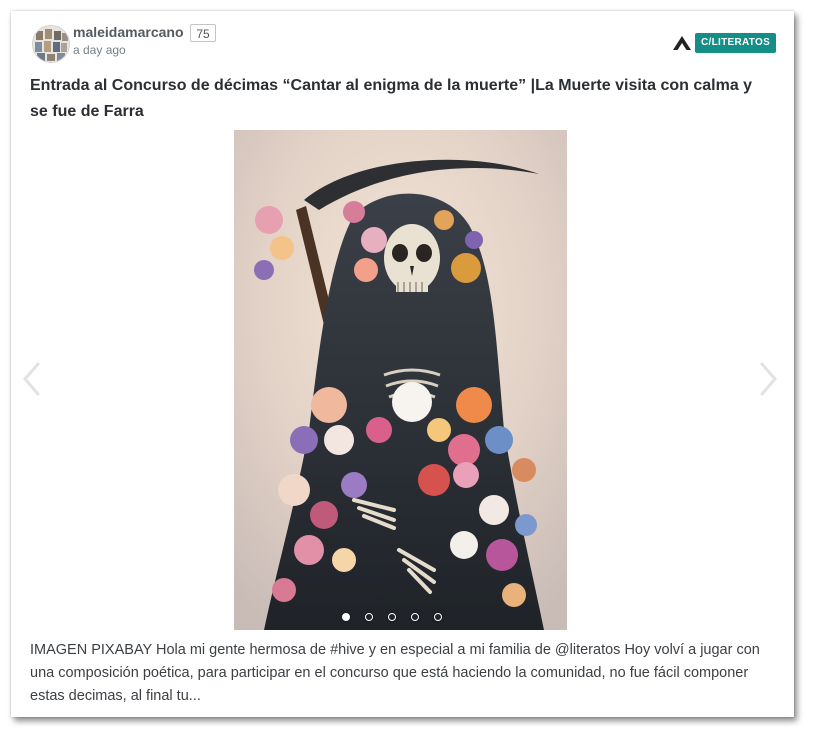  Describe the element at coordinates (99, 50) in the screenshot. I see `post-timestamp: a day ago` at that location.